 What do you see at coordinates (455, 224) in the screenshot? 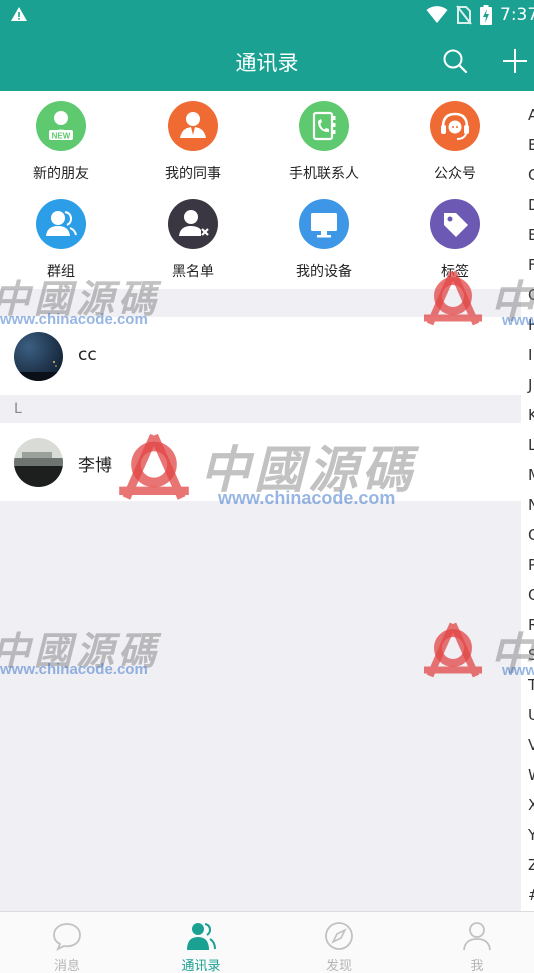
I see `tag-icon` at bounding box center [455, 224].